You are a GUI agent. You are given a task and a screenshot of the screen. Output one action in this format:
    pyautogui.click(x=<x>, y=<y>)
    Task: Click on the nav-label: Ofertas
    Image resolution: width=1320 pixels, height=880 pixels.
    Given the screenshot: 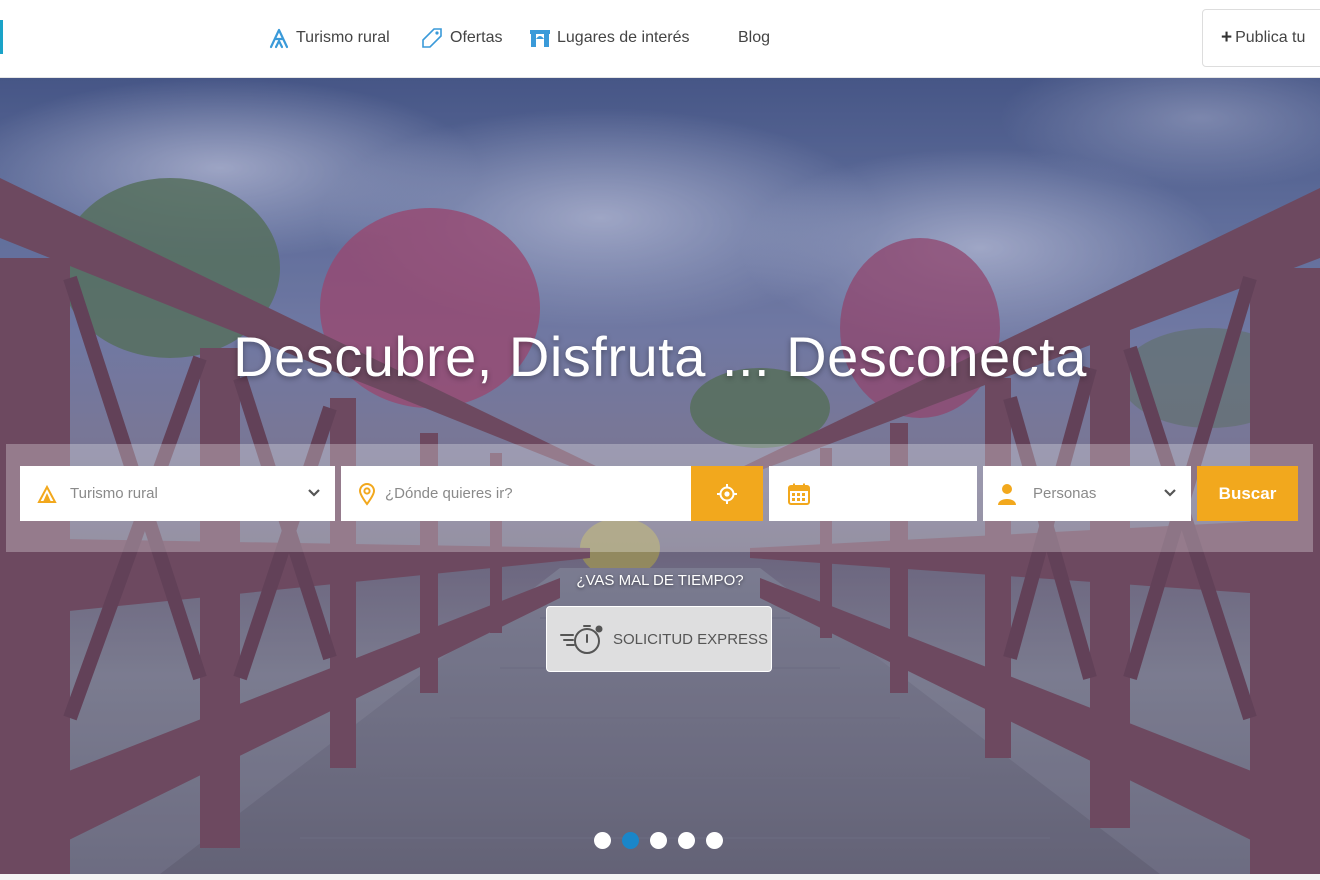 What is the action you would take?
    pyautogui.click(x=476, y=37)
    